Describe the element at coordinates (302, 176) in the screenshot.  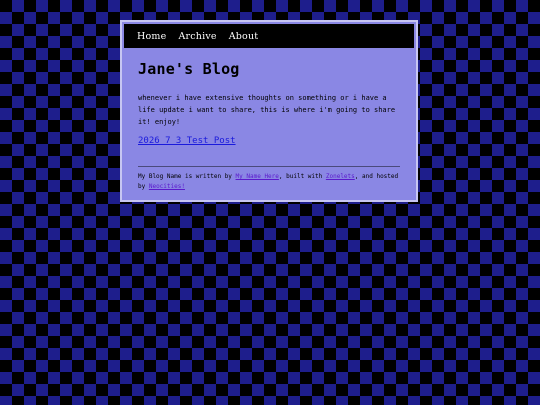
I see `footer-text: , built with` at that location.